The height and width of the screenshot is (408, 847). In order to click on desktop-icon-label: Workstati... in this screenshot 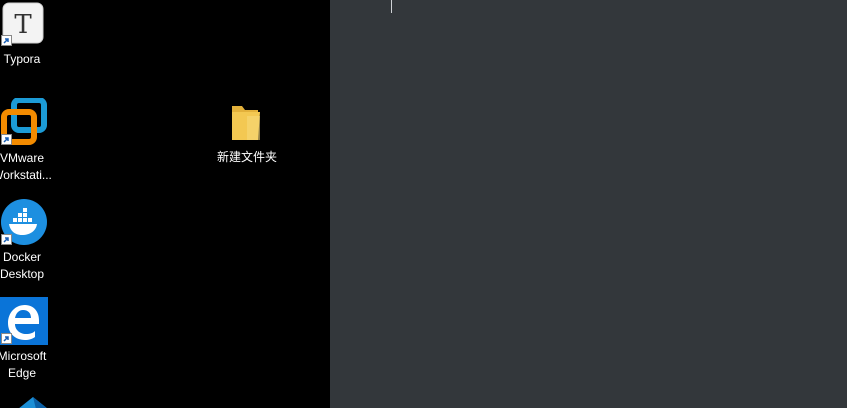, I will do `click(26, 175)`.